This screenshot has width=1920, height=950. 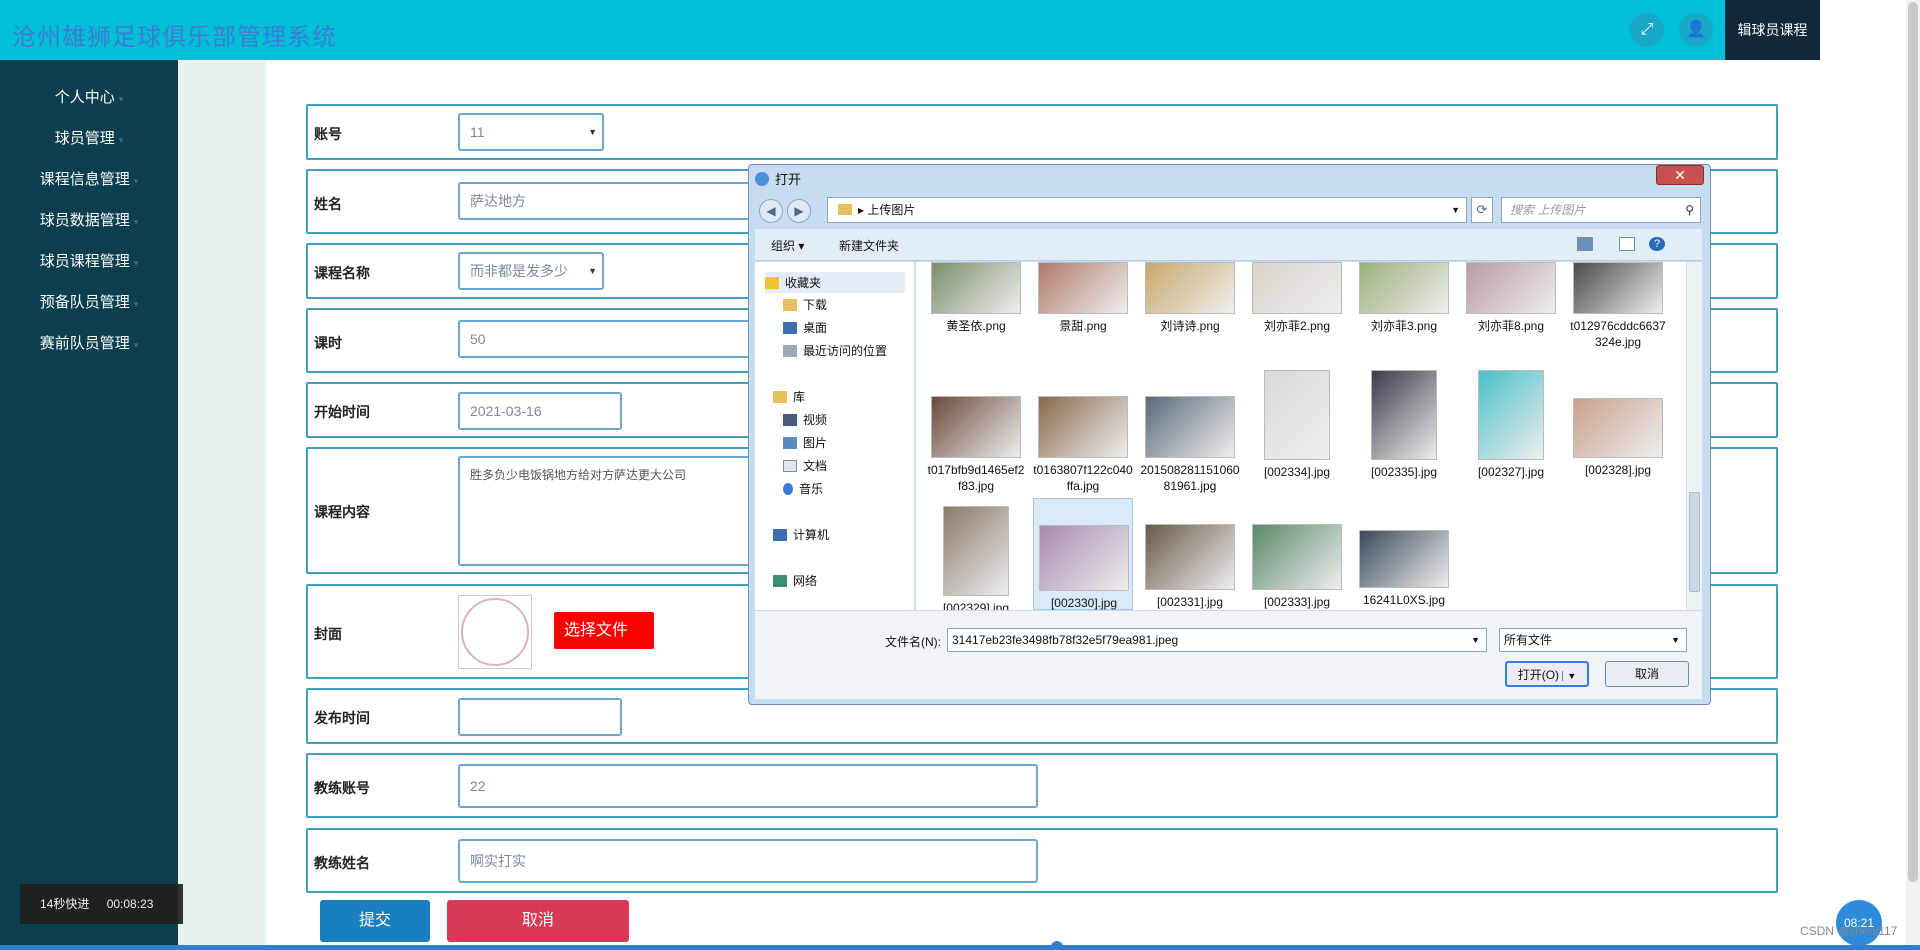 What do you see at coordinates (89, 344) in the screenshot?
I see `sidebar-item-pregame-players: 赛前队员管理 ▾` at bounding box center [89, 344].